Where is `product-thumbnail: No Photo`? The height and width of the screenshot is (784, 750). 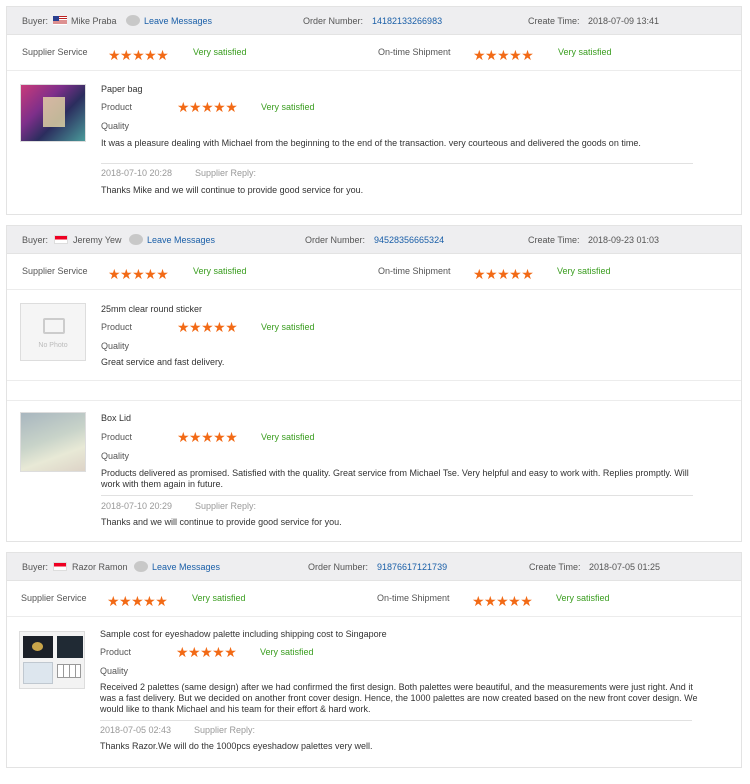 product-thumbnail: No Photo is located at coordinates (53, 332).